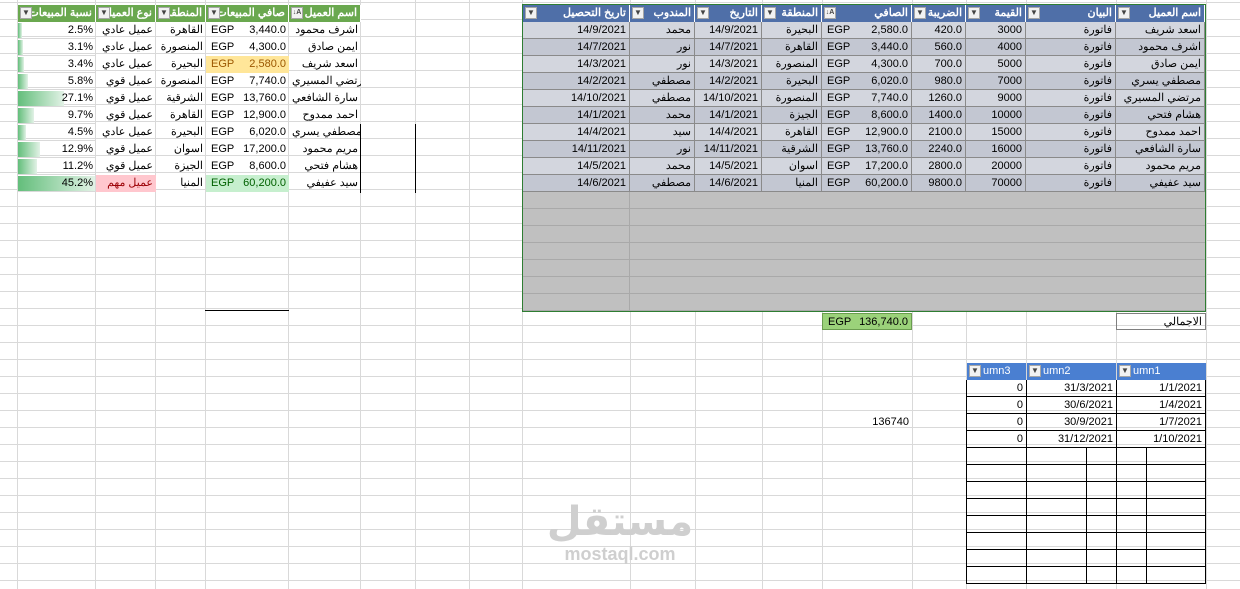  Describe the element at coordinates (996, 13) in the screenshot. I see `header-value: ▼ القيمة` at that location.